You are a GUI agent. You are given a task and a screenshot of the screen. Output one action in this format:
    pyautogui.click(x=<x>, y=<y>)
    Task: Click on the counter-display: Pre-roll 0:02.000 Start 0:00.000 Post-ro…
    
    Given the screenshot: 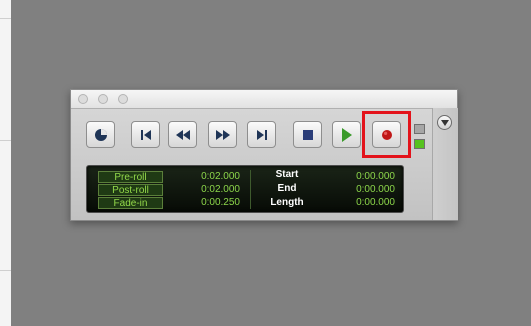 What is the action you would take?
    pyautogui.click(x=245, y=189)
    